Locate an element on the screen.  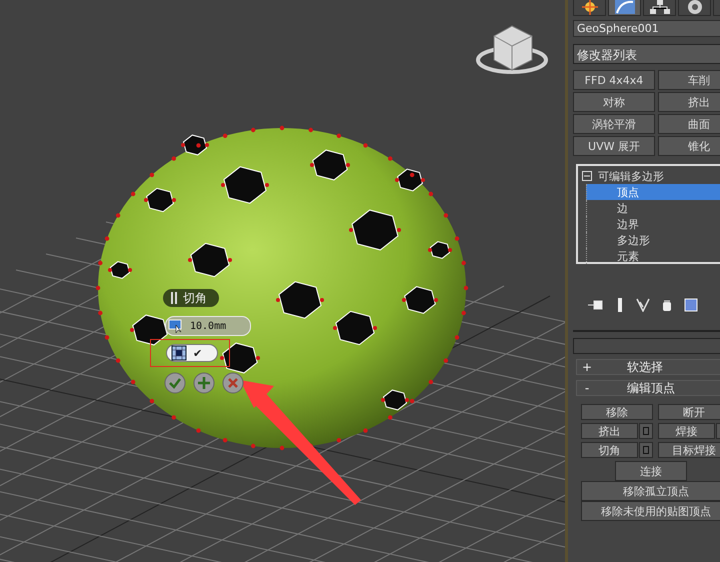
grip-icon is located at coordinates (174, 298).